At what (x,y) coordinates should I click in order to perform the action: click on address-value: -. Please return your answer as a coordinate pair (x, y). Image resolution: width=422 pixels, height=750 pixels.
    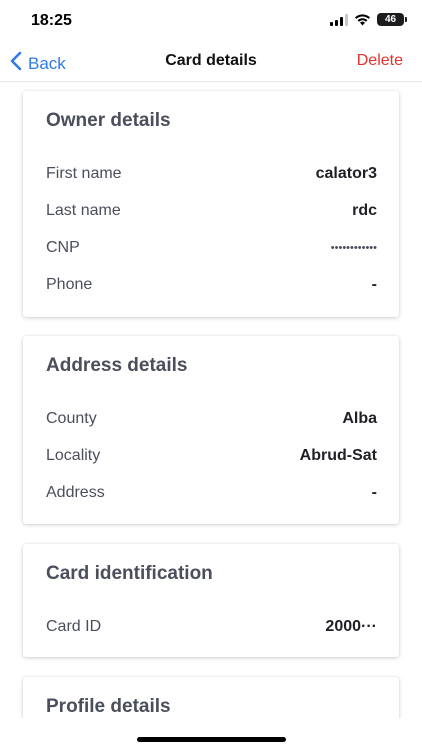
    Looking at the image, I should click on (374, 492).